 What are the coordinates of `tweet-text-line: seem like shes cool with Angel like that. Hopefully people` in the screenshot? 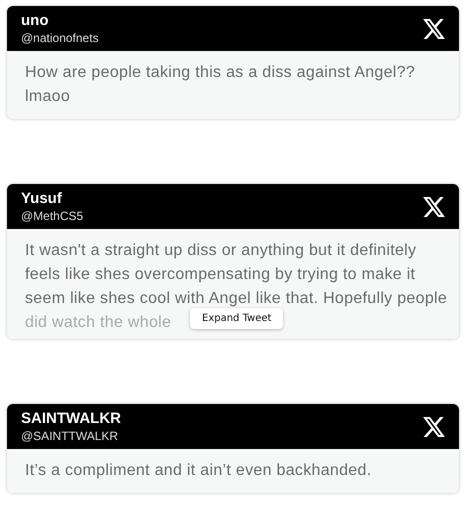 It's located at (236, 299).